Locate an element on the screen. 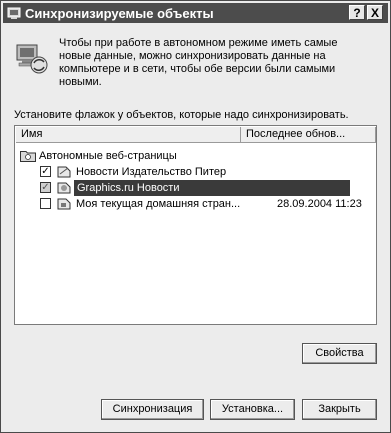 The image size is (391, 433). close-button: Закрыть is located at coordinates (339, 409).